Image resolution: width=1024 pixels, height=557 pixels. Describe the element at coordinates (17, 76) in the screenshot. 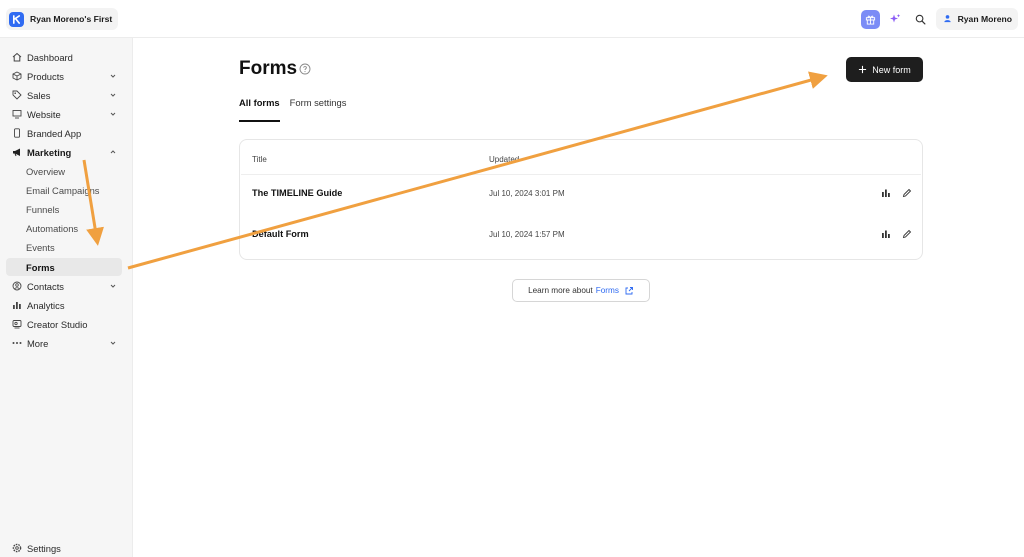

I see `box-icon` at that location.